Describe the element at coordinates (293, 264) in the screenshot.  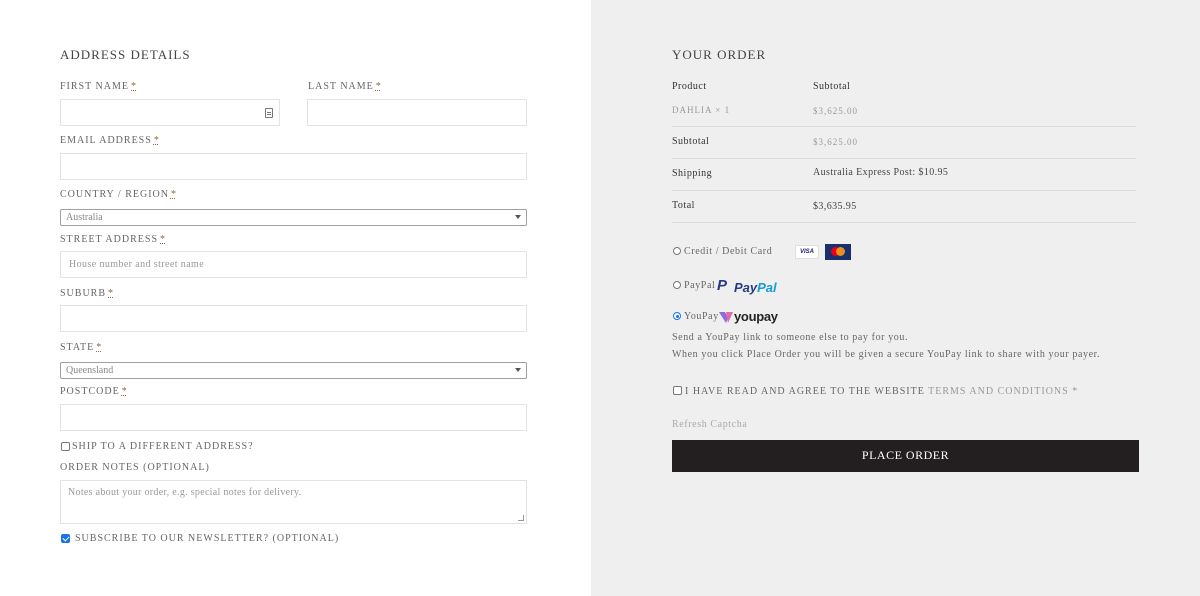
I see `street-input: House number and street name` at that location.